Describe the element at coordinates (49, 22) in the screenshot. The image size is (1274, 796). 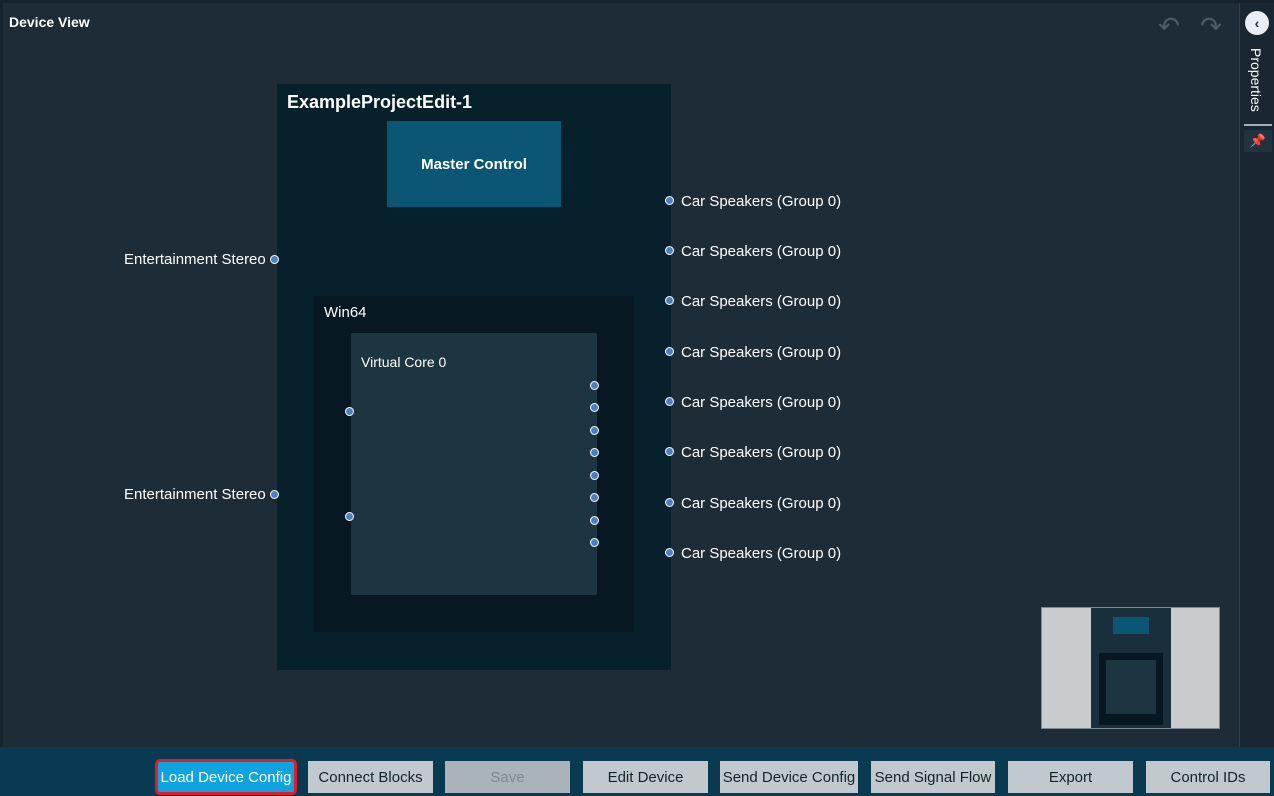
I see `page-title: Device View` at that location.